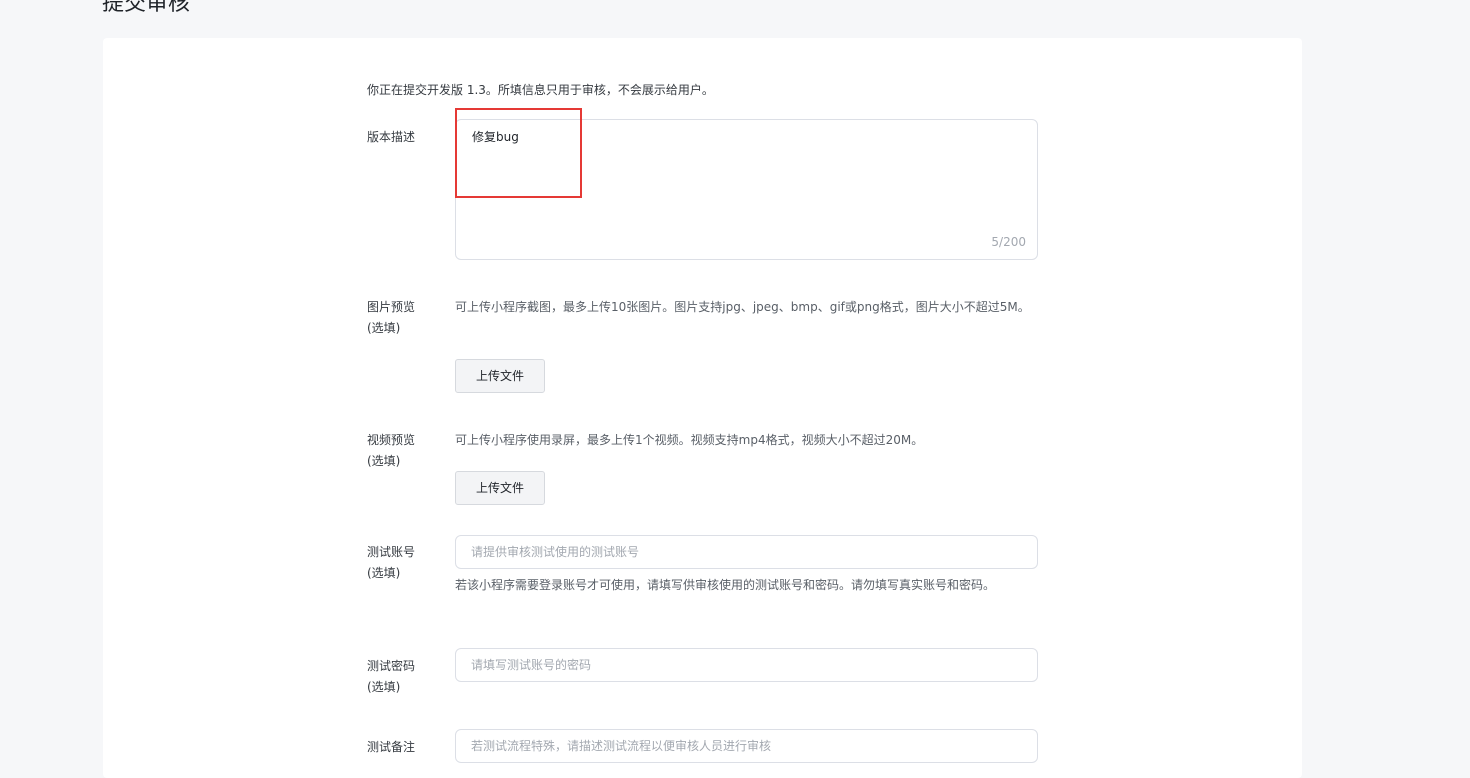 The image size is (1470, 778). I want to click on test-password-input, so click(746, 665).